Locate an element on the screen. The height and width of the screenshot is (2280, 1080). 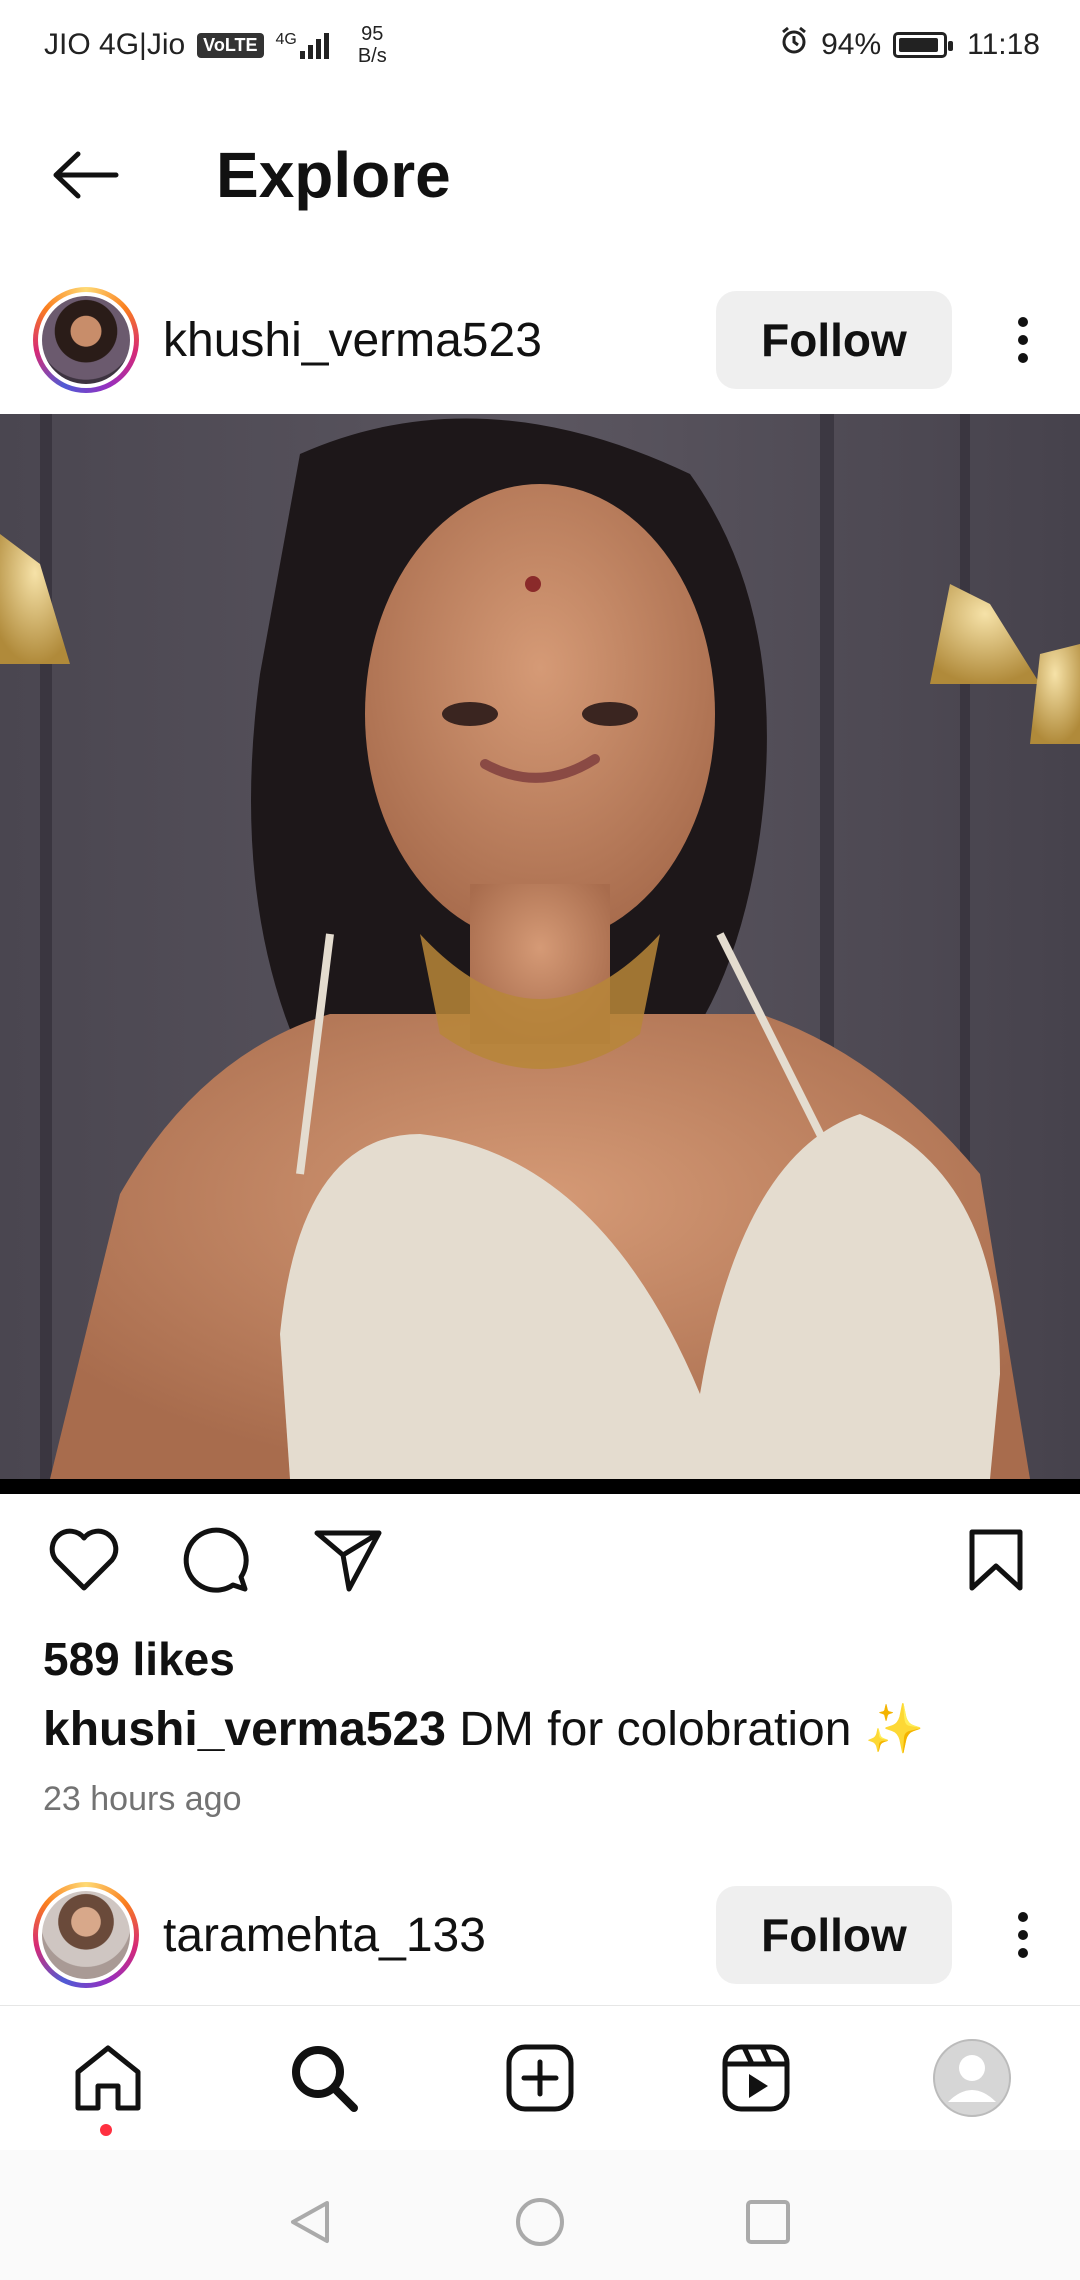
create-icon is located at coordinates (540, 2078).